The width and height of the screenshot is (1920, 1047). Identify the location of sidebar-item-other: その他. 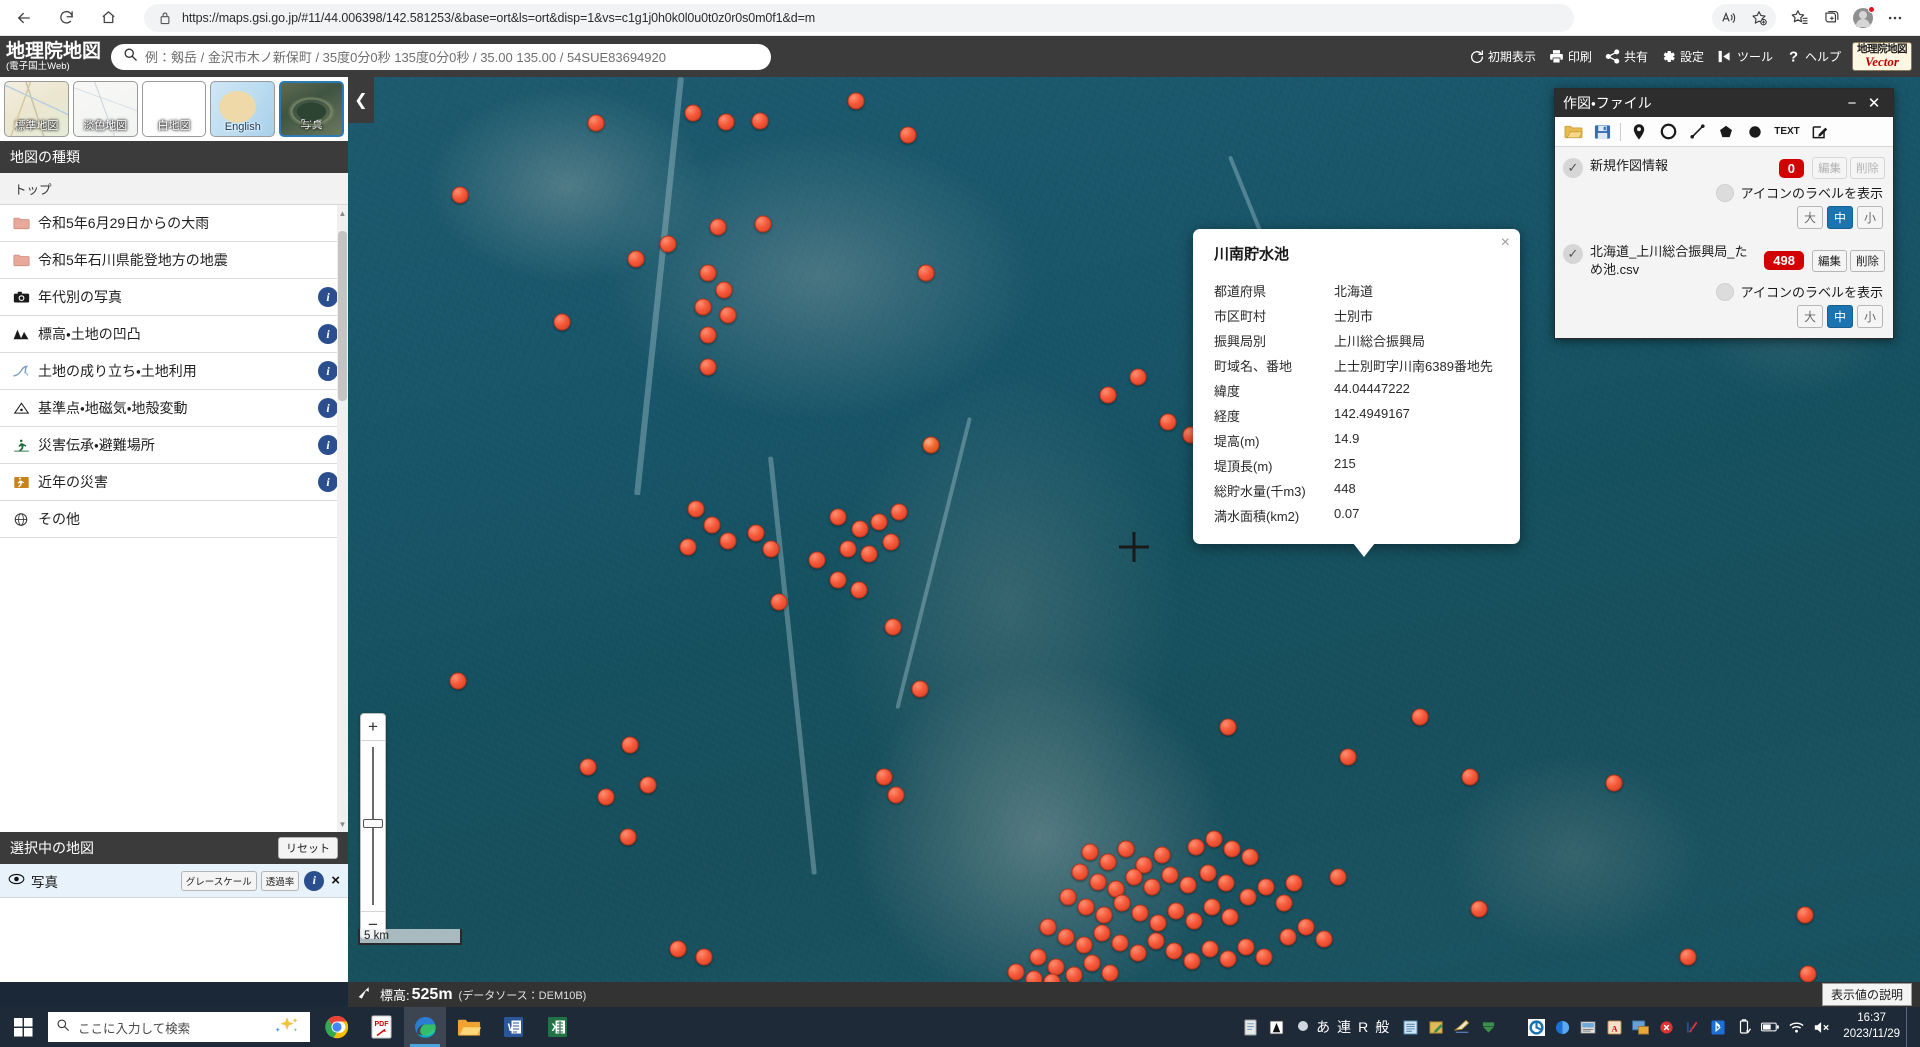
(174, 519).